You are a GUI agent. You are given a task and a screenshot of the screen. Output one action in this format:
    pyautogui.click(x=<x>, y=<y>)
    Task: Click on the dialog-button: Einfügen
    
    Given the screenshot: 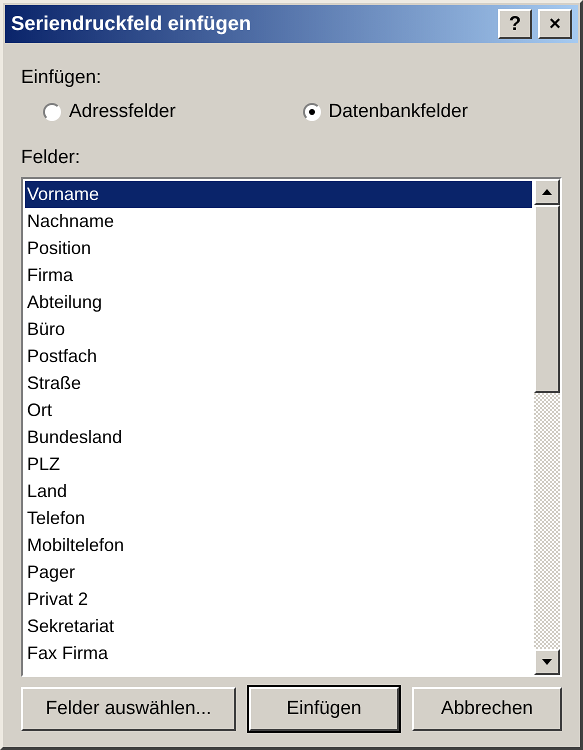 What is the action you would take?
    pyautogui.click(x=324, y=709)
    